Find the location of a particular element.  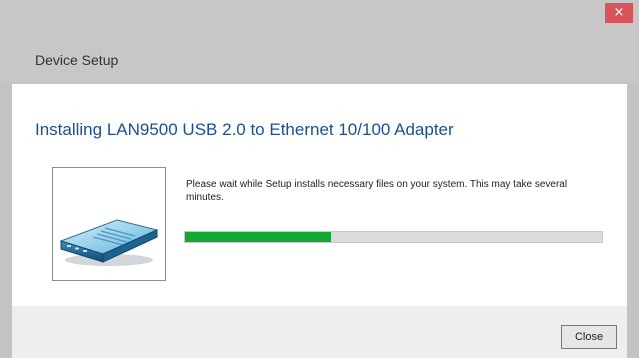

install-progress-bar is located at coordinates (393, 237).